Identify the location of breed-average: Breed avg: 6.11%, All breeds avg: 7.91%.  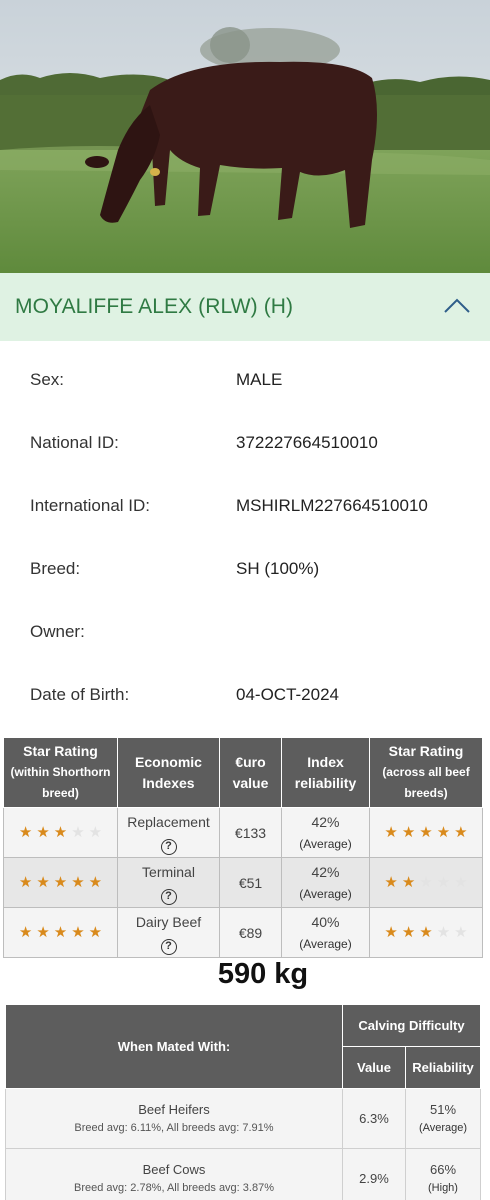
(174, 1127).